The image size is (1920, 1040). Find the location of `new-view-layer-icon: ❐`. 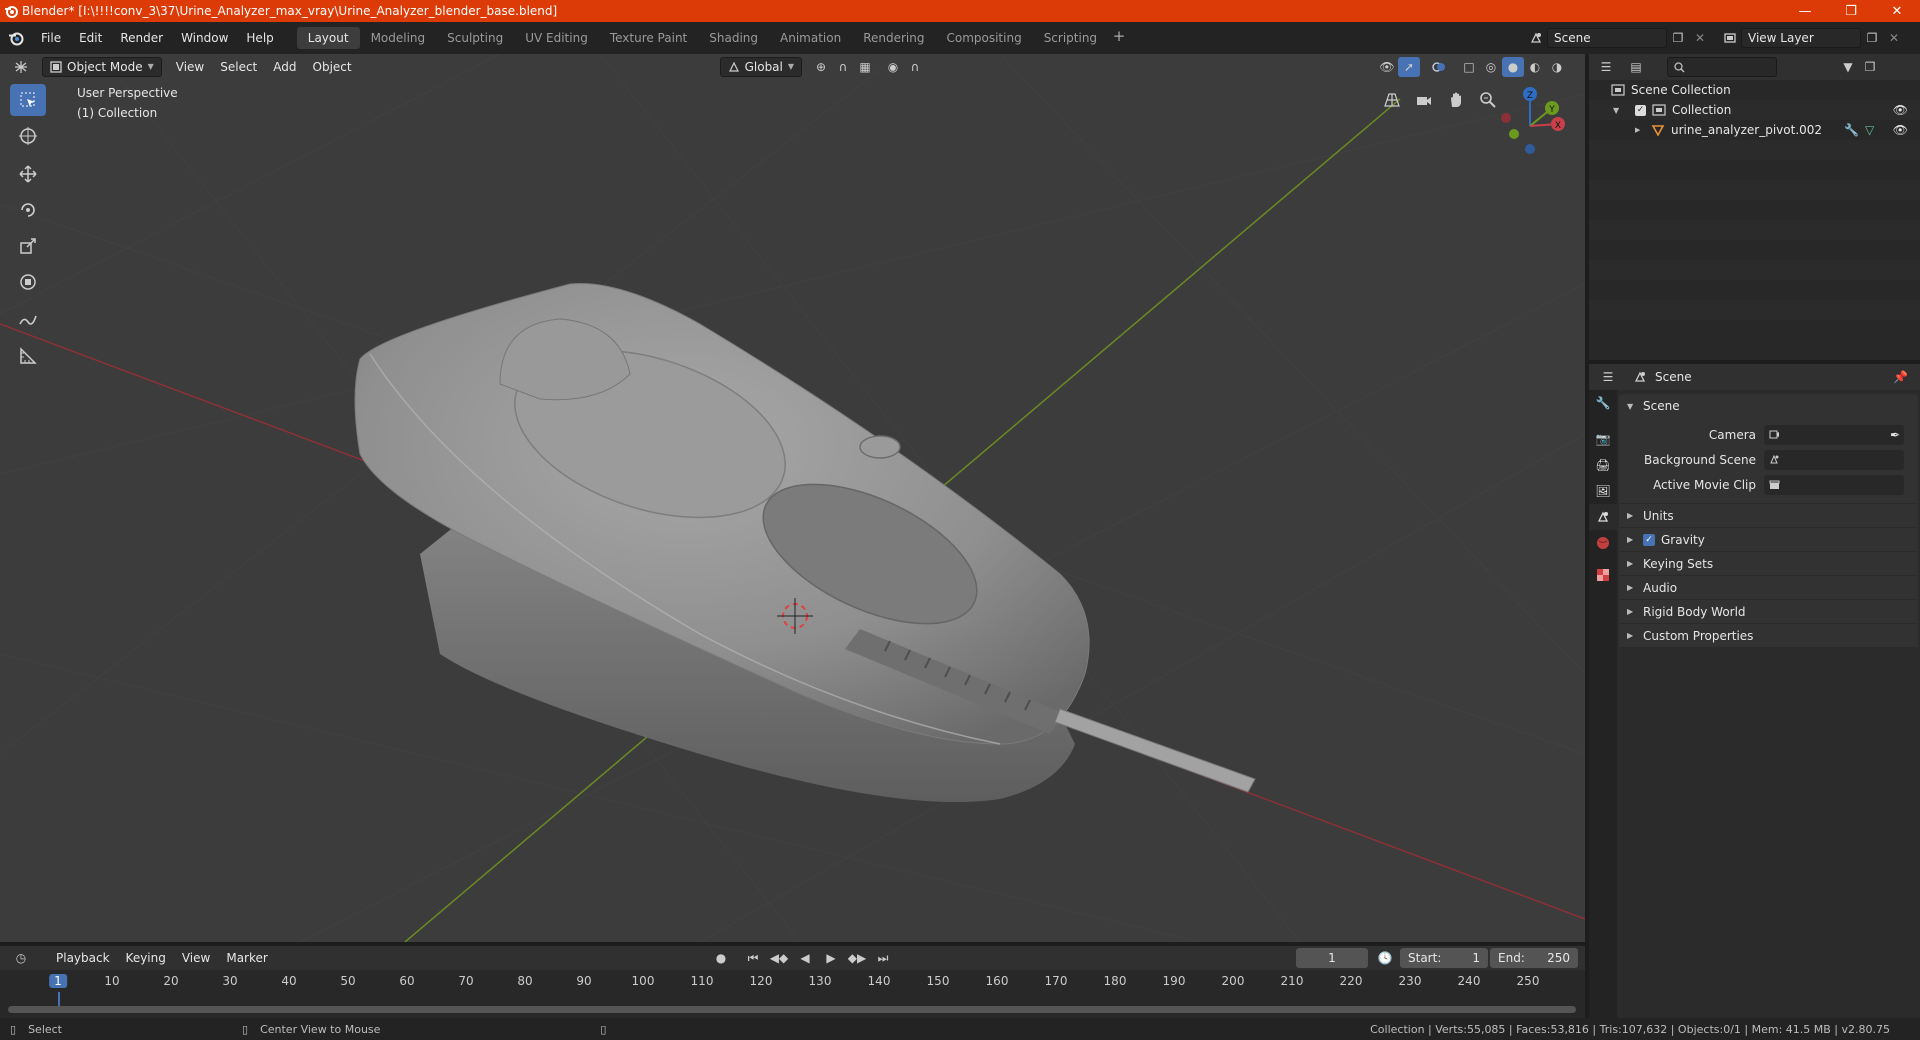

new-view-layer-icon: ❐ is located at coordinates (1872, 38).